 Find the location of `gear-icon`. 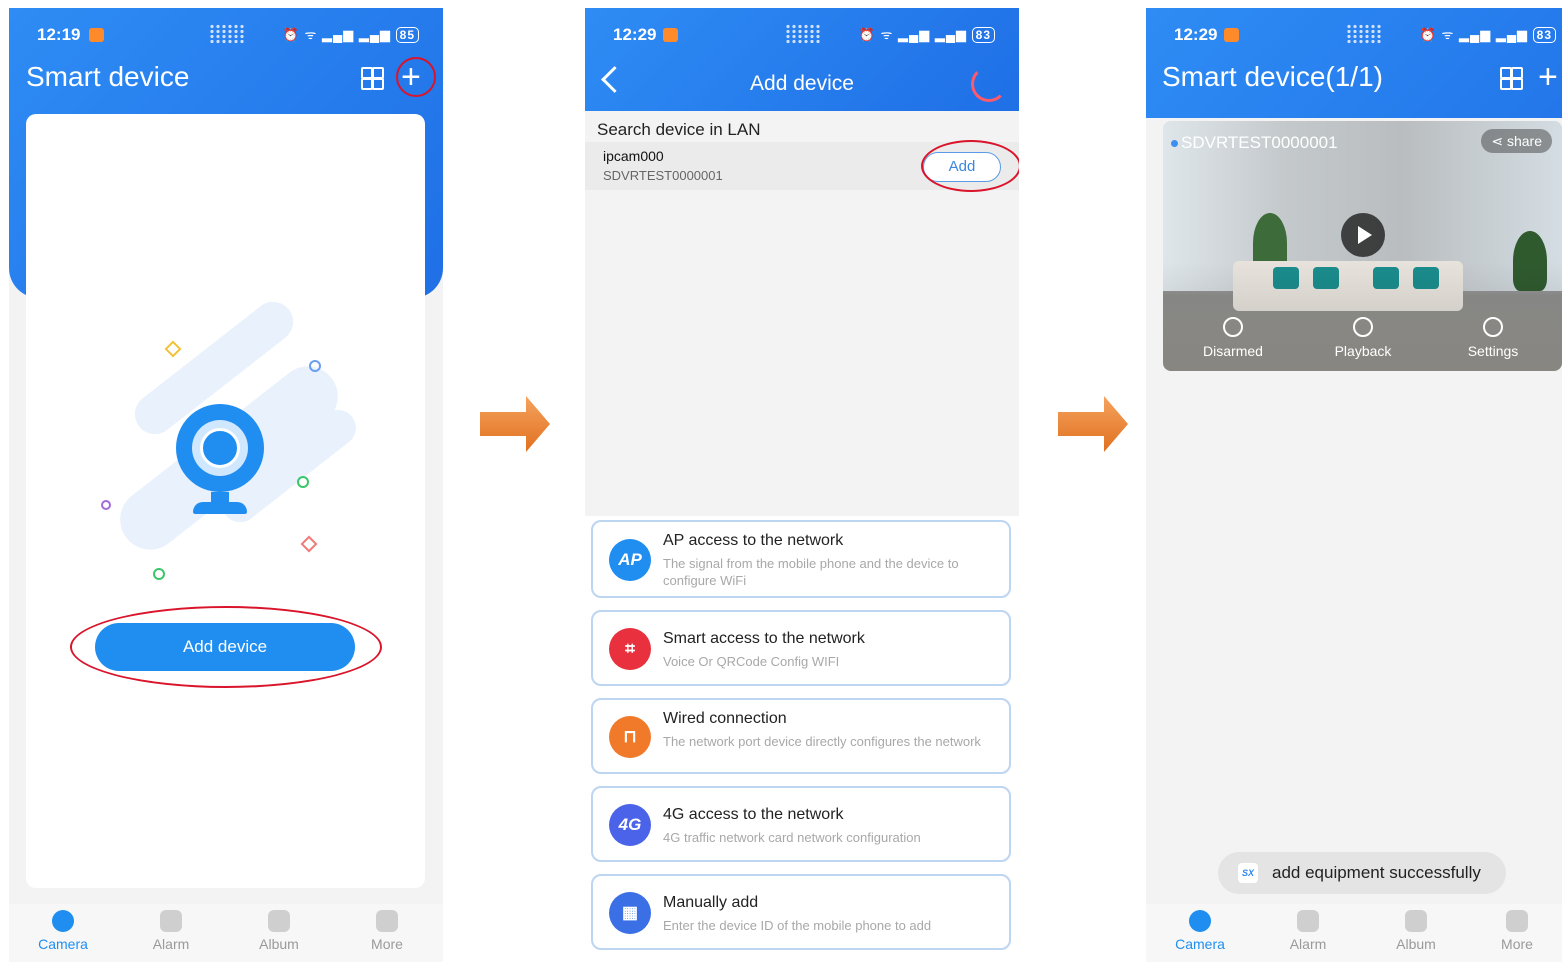

gear-icon is located at coordinates (1493, 327).